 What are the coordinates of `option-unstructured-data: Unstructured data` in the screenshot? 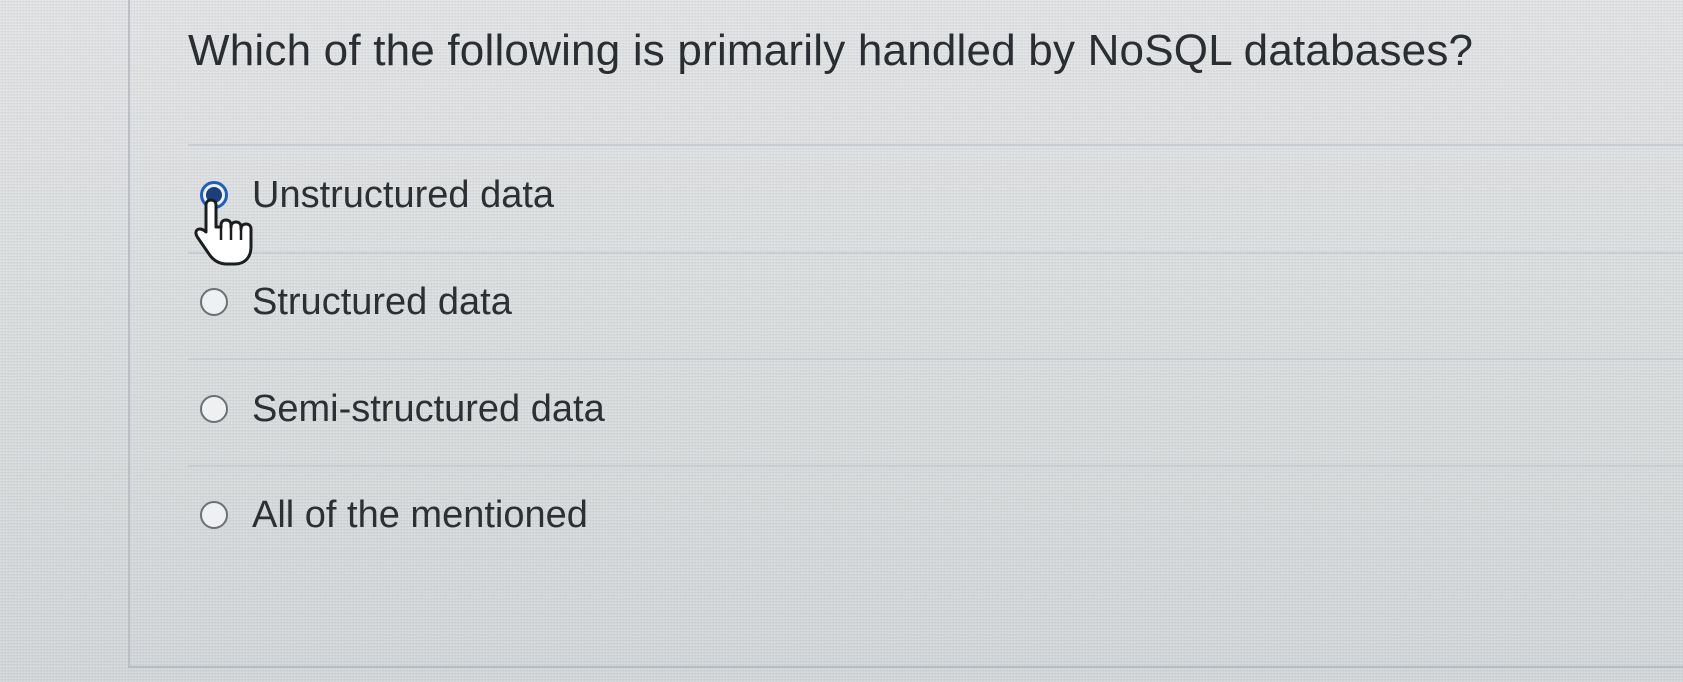 It's located at (371, 195).